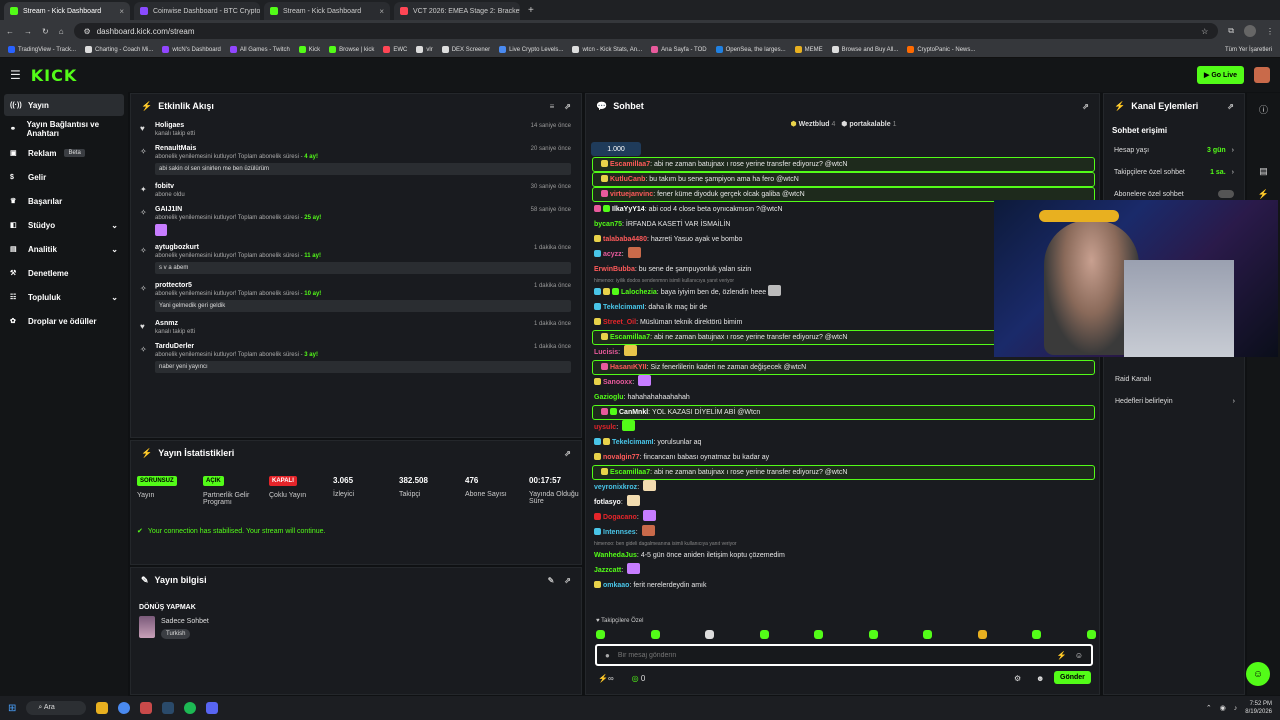 The image size is (1280, 720). Describe the element at coordinates (424, 49) in the screenshot. I see `bookmark-item: vlr` at that location.